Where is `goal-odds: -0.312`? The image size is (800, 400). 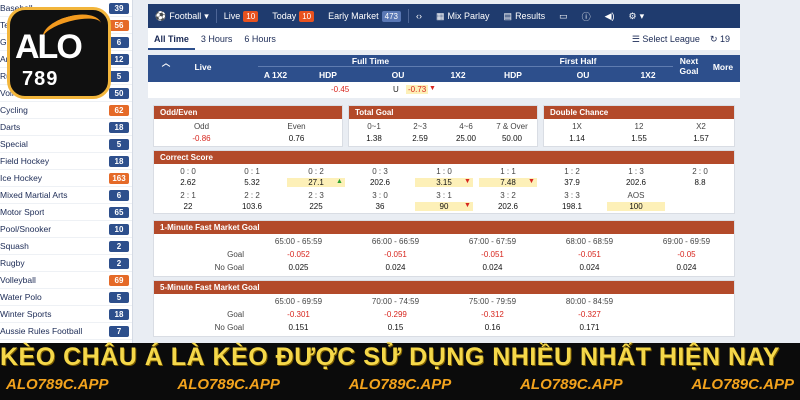
goal-odds: -0.312 is located at coordinates (492, 314).